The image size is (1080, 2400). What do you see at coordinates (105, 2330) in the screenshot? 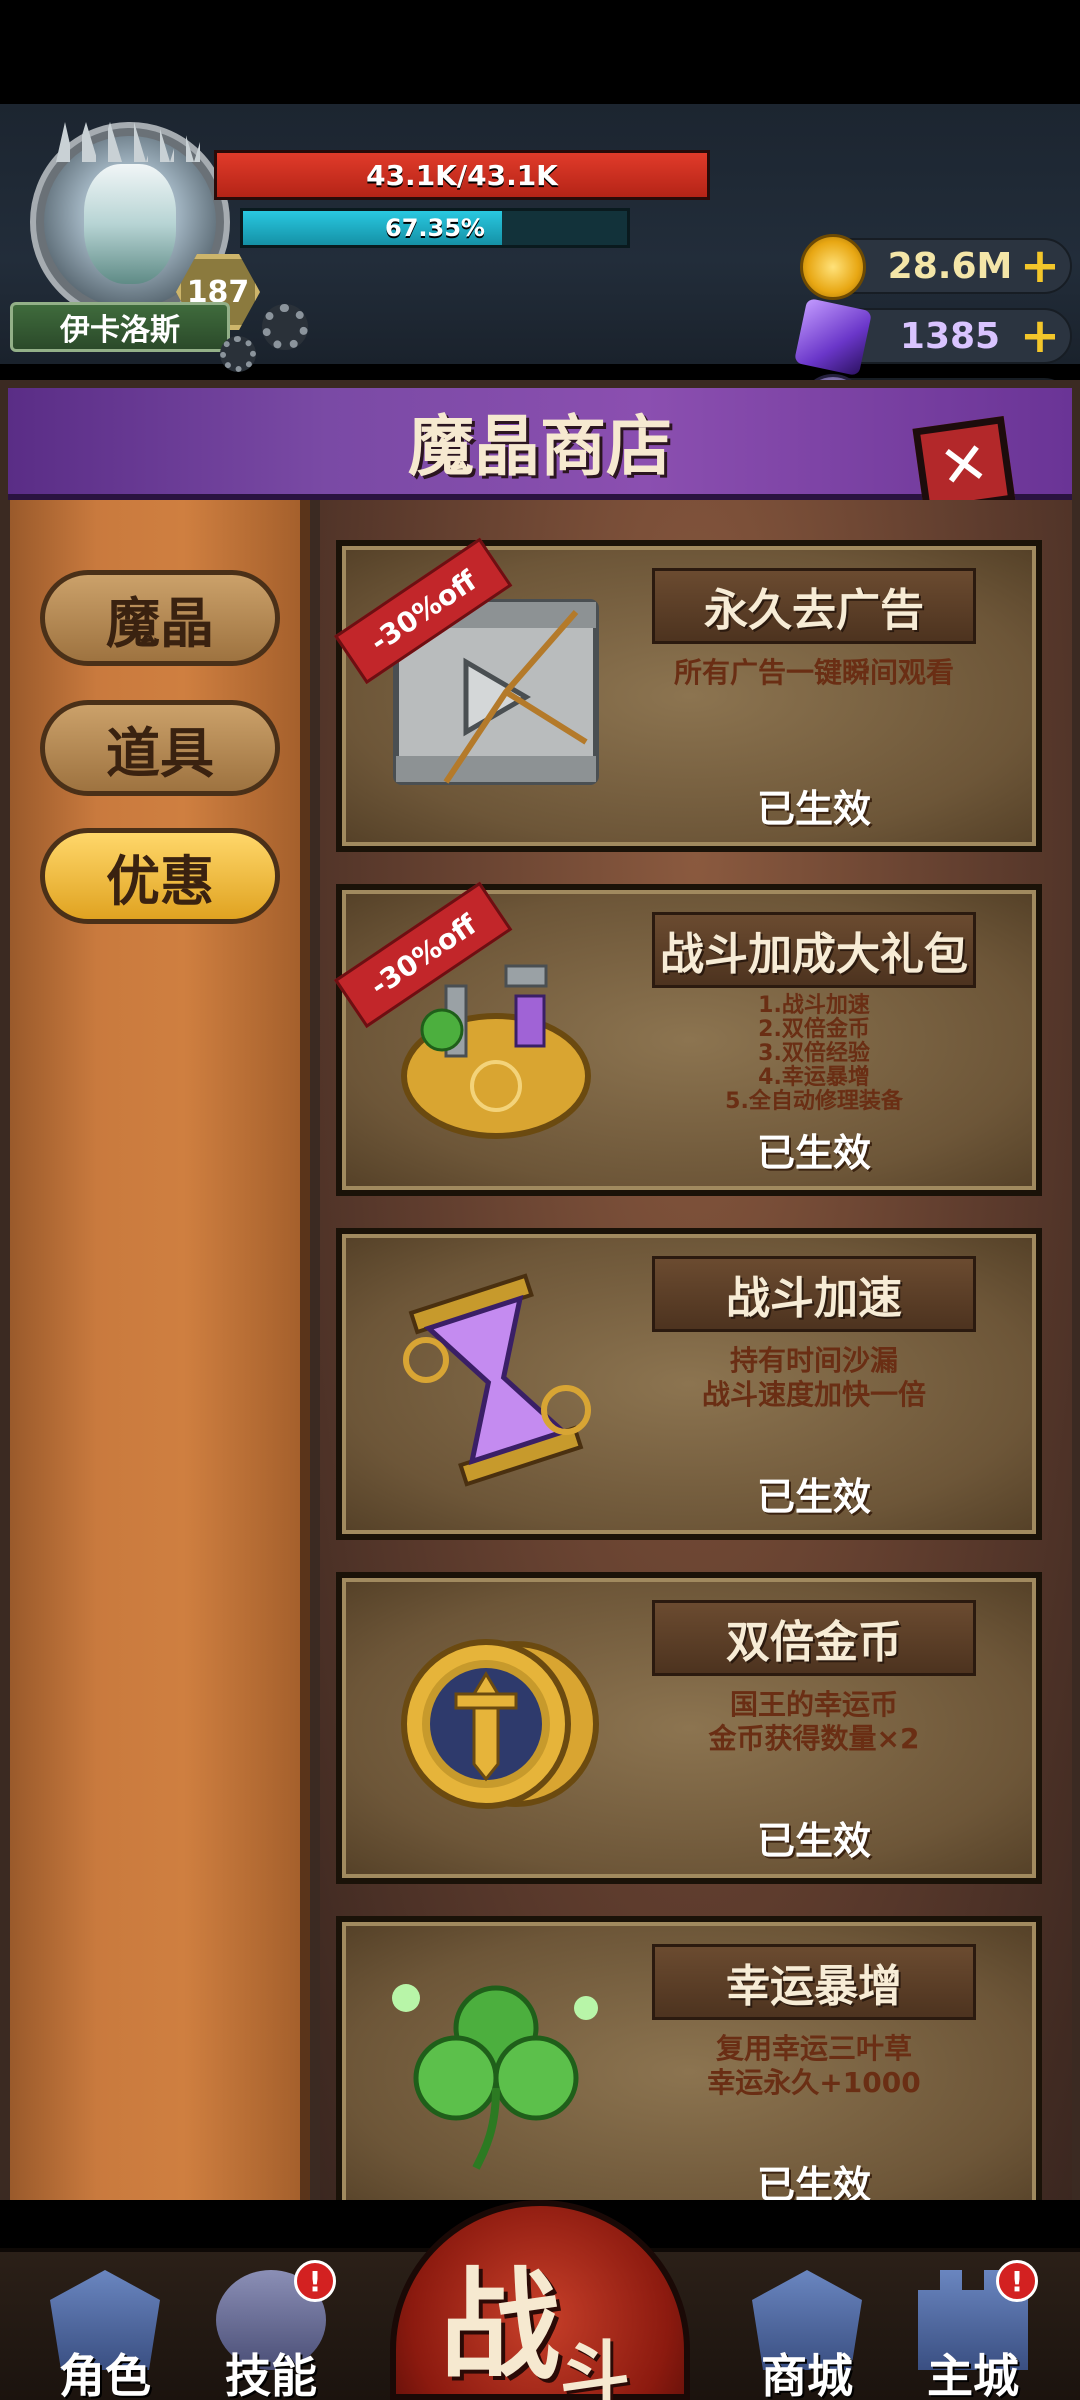
I see `nav-item-character: 角色` at bounding box center [105, 2330].